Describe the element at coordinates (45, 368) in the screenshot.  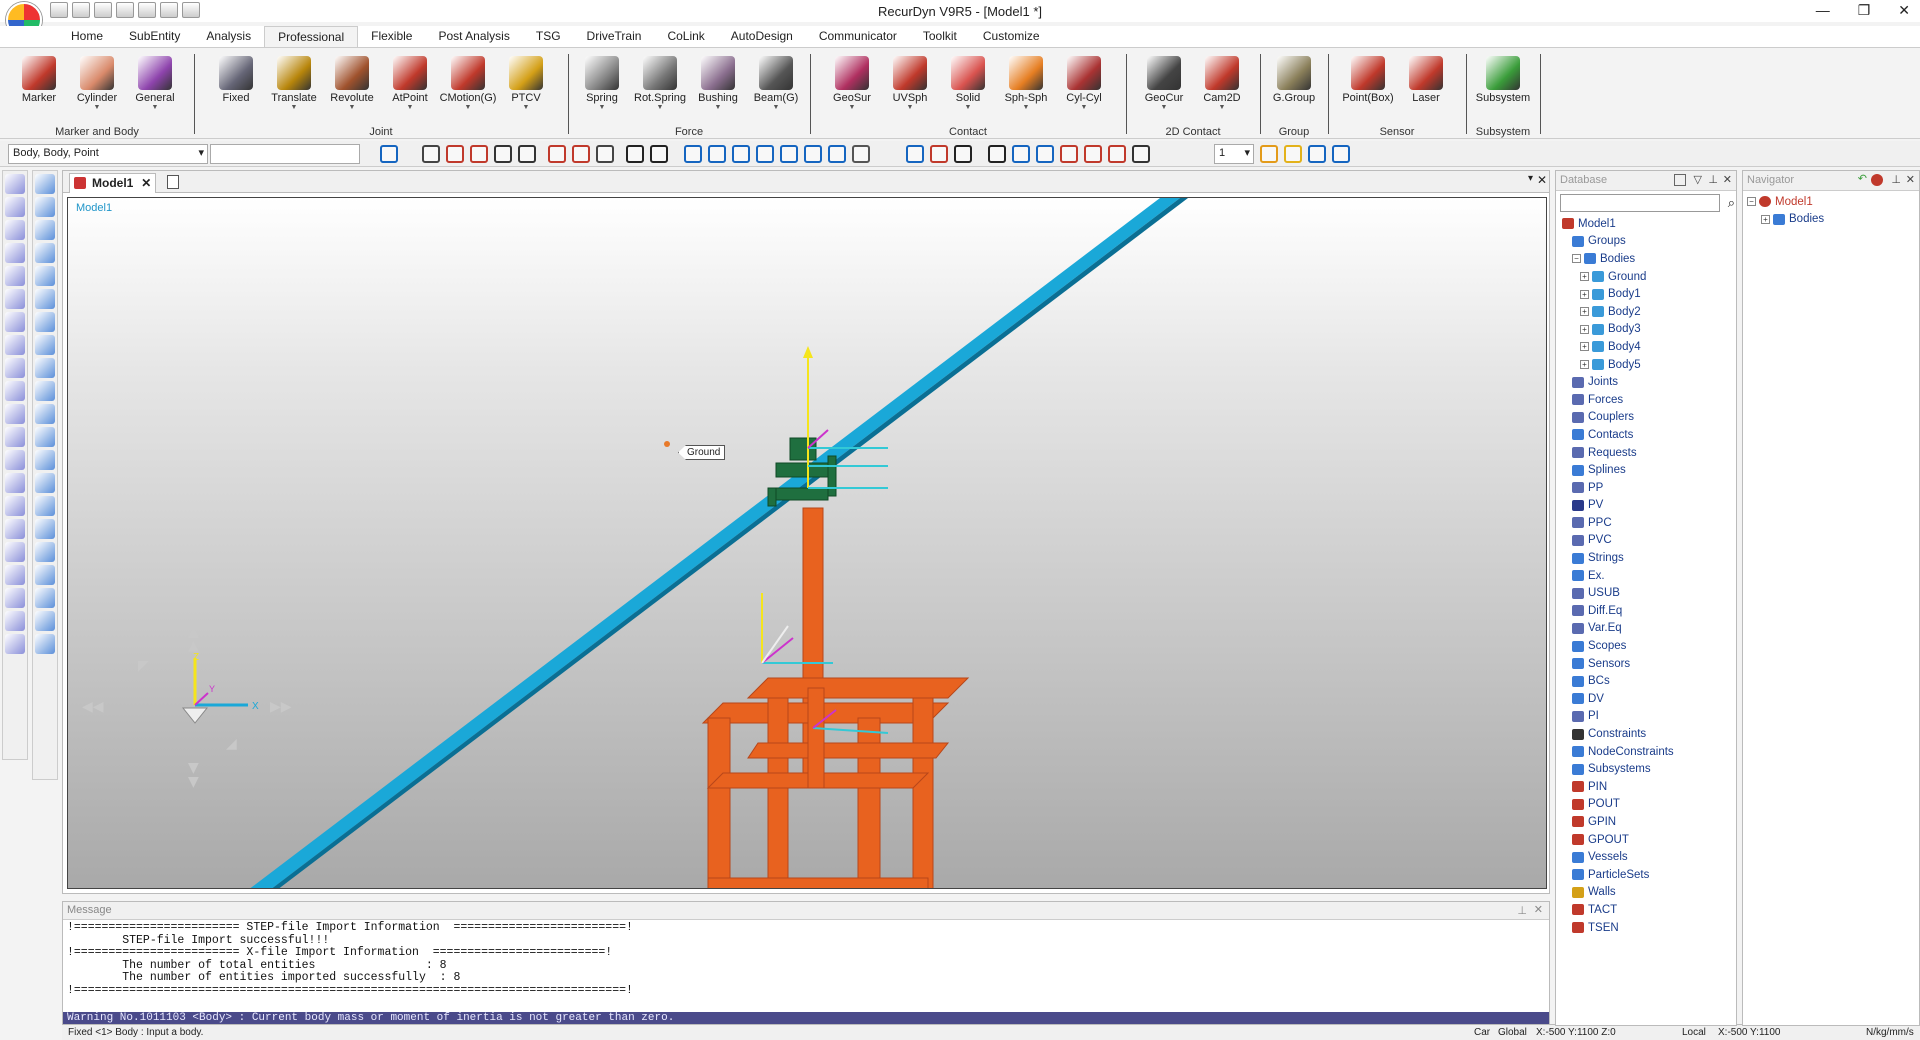
I see `box-back-icon` at that location.